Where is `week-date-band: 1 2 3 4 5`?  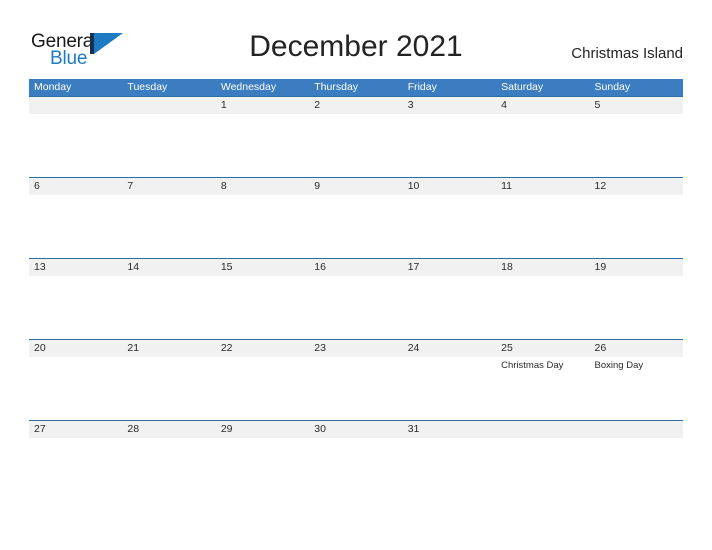
week-date-band: 1 2 3 4 5 is located at coordinates (356, 105).